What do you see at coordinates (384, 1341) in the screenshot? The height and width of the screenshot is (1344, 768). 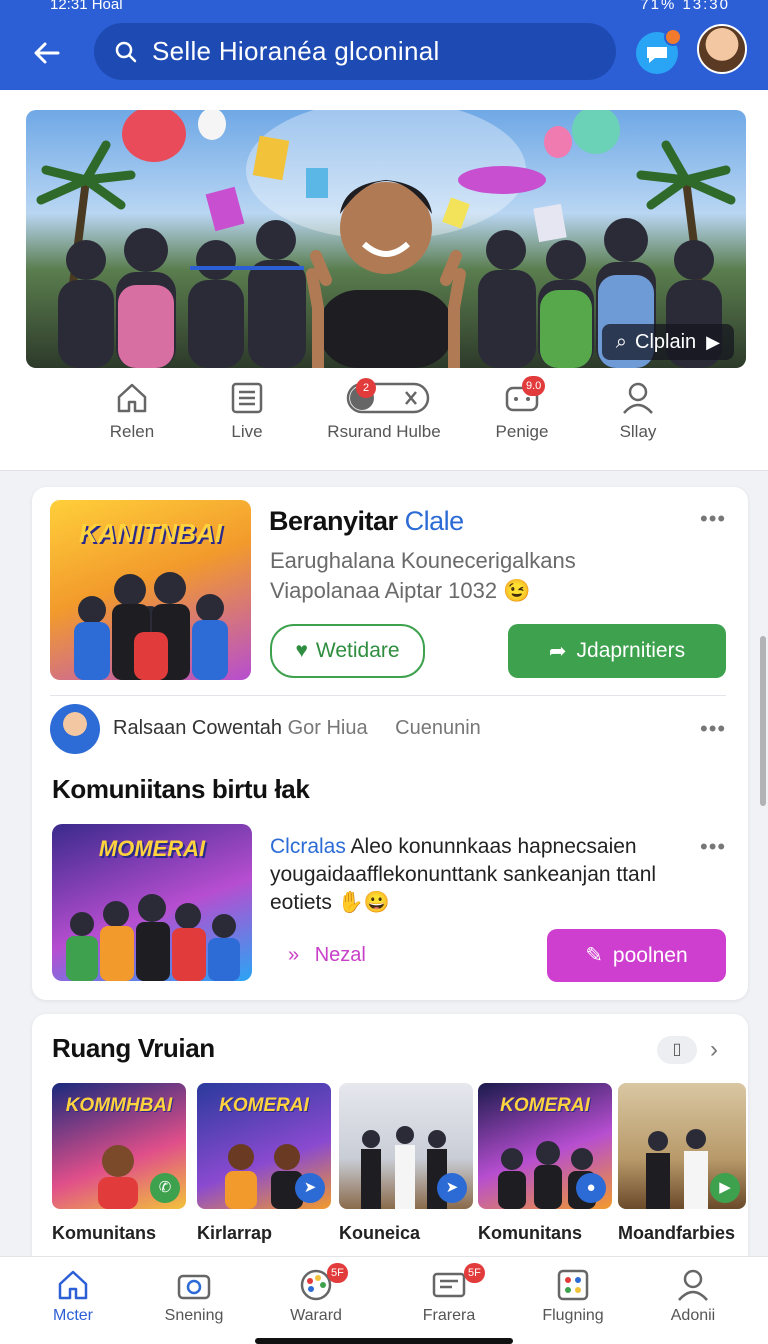 I see `home-indicator` at bounding box center [384, 1341].